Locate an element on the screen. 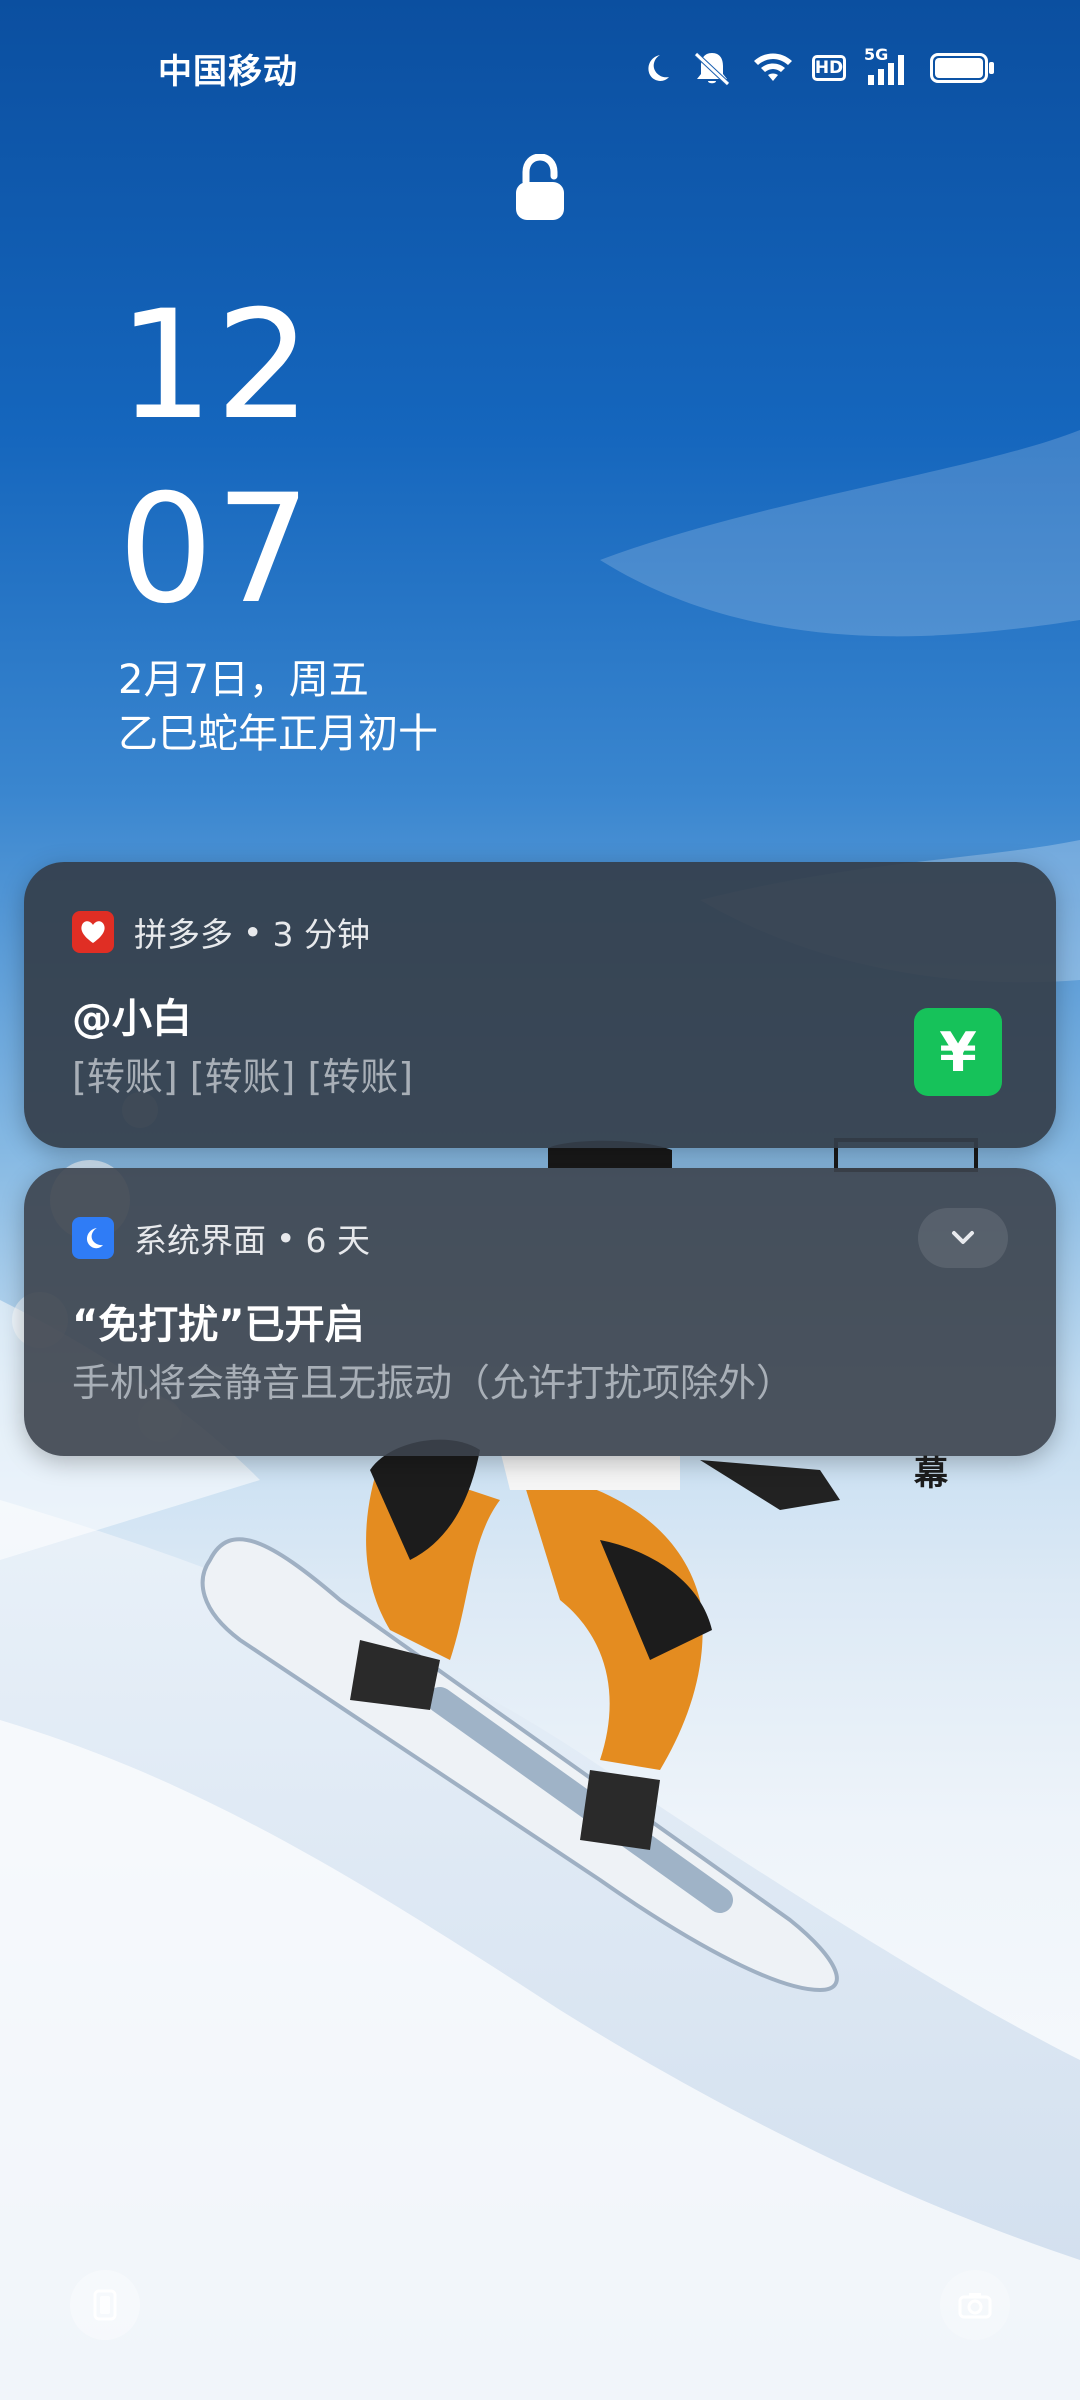  network-label: 5G is located at coordinates (876, 54).